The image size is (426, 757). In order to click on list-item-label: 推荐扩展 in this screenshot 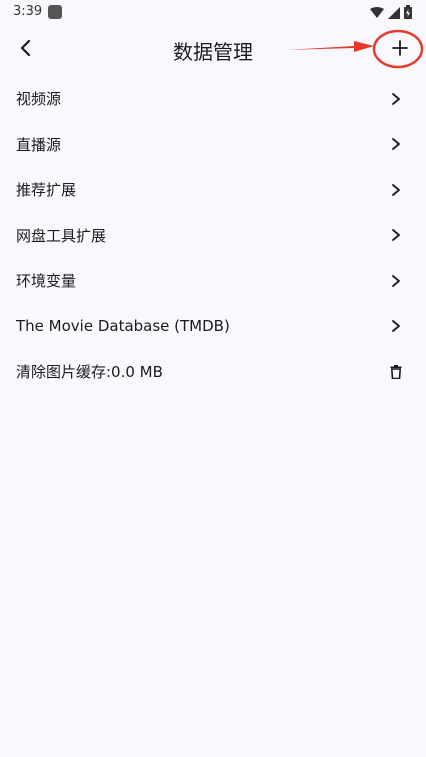, I will do `click(46, 190)`.